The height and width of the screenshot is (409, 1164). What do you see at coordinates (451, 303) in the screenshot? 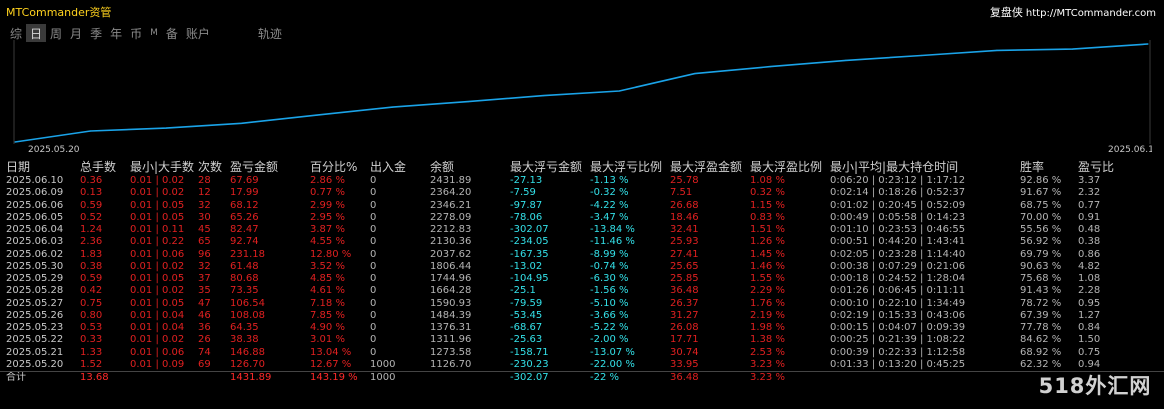
I see `cell-balance: 1590.93` at bounding box center [451, 303].